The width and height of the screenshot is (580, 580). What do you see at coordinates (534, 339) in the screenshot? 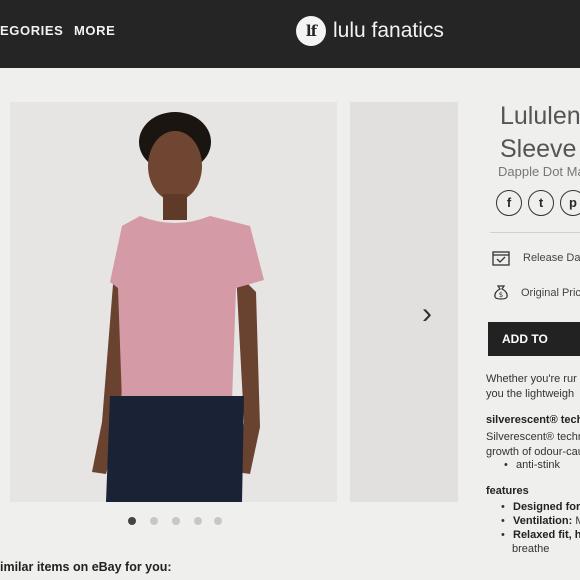
I see `add-to-button: ADD TO` at bounding box center [534, 339].